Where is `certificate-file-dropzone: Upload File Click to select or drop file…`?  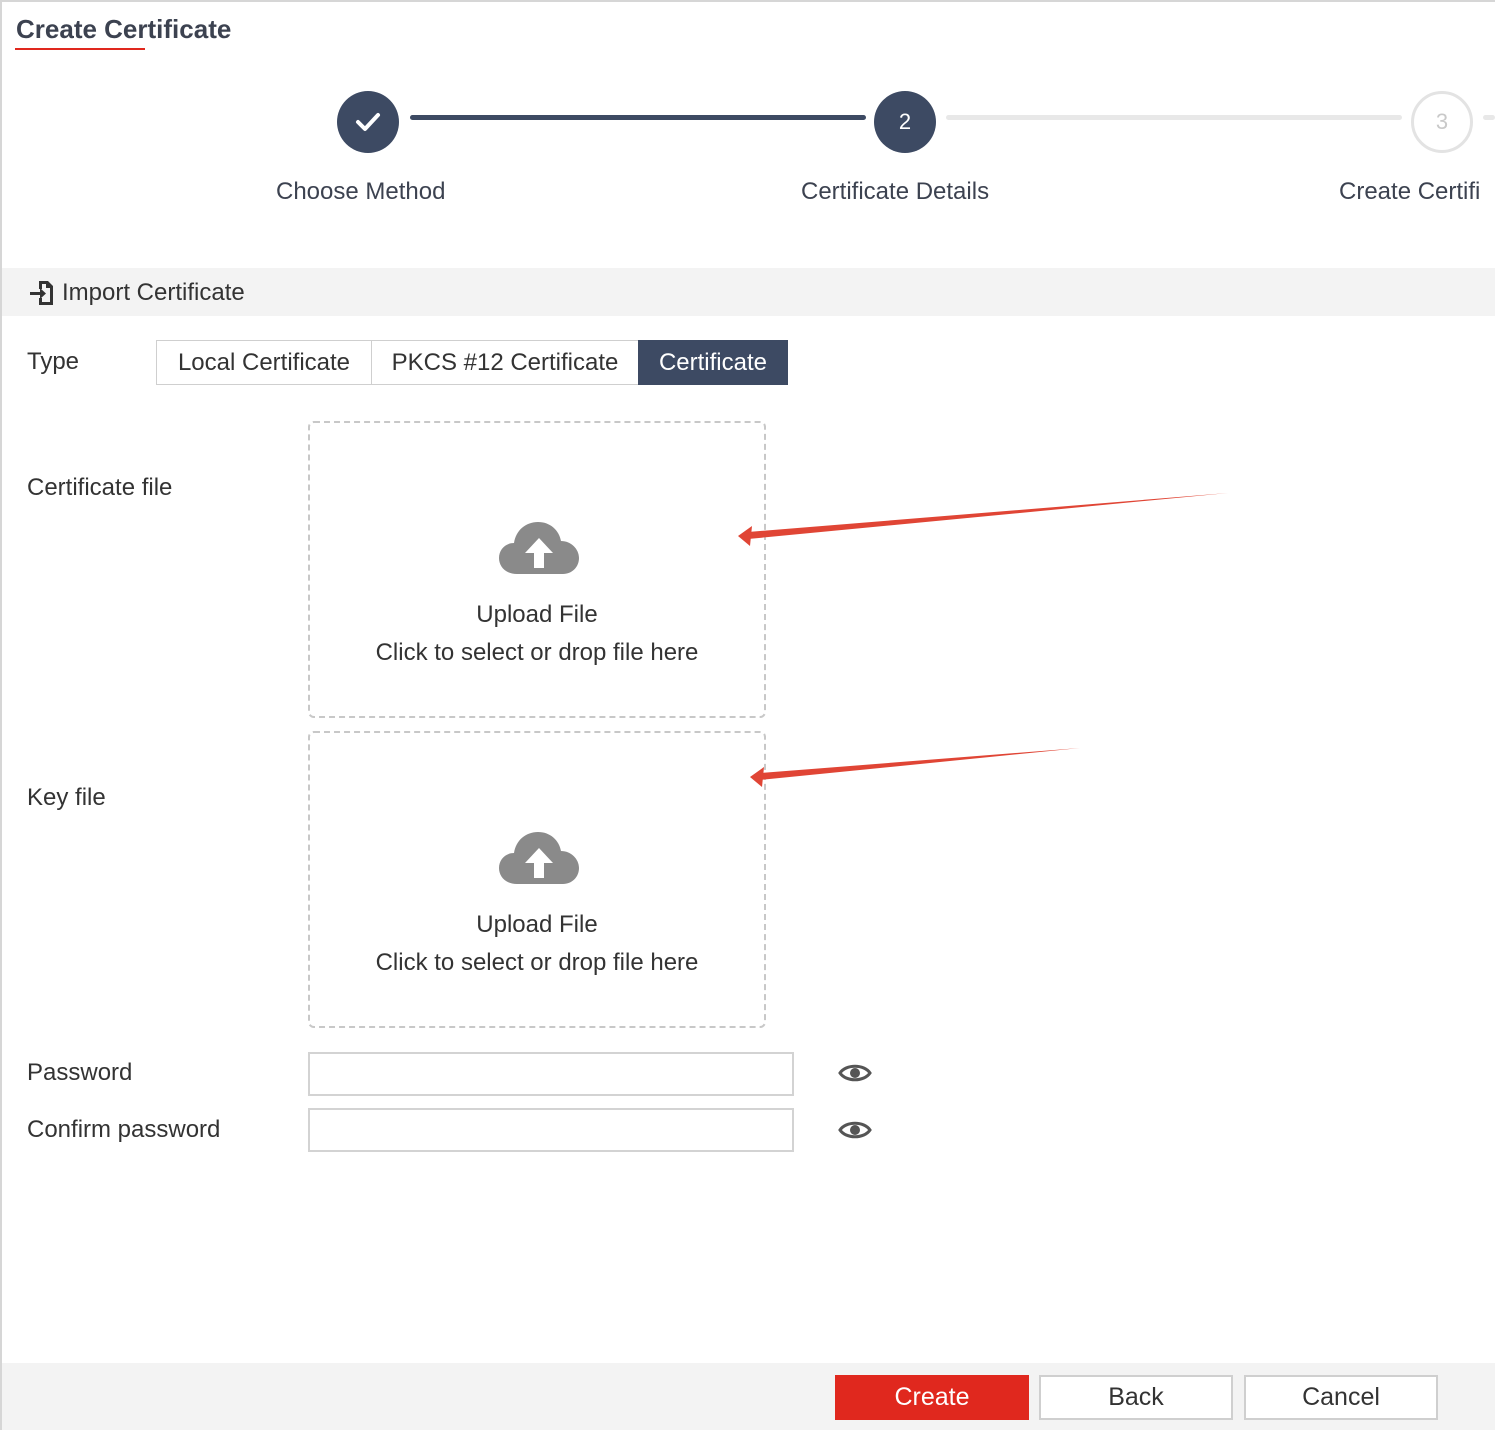
certificate-file-dropzone: Upload File Click to select or drop file… is located at coordinates (537, 569).